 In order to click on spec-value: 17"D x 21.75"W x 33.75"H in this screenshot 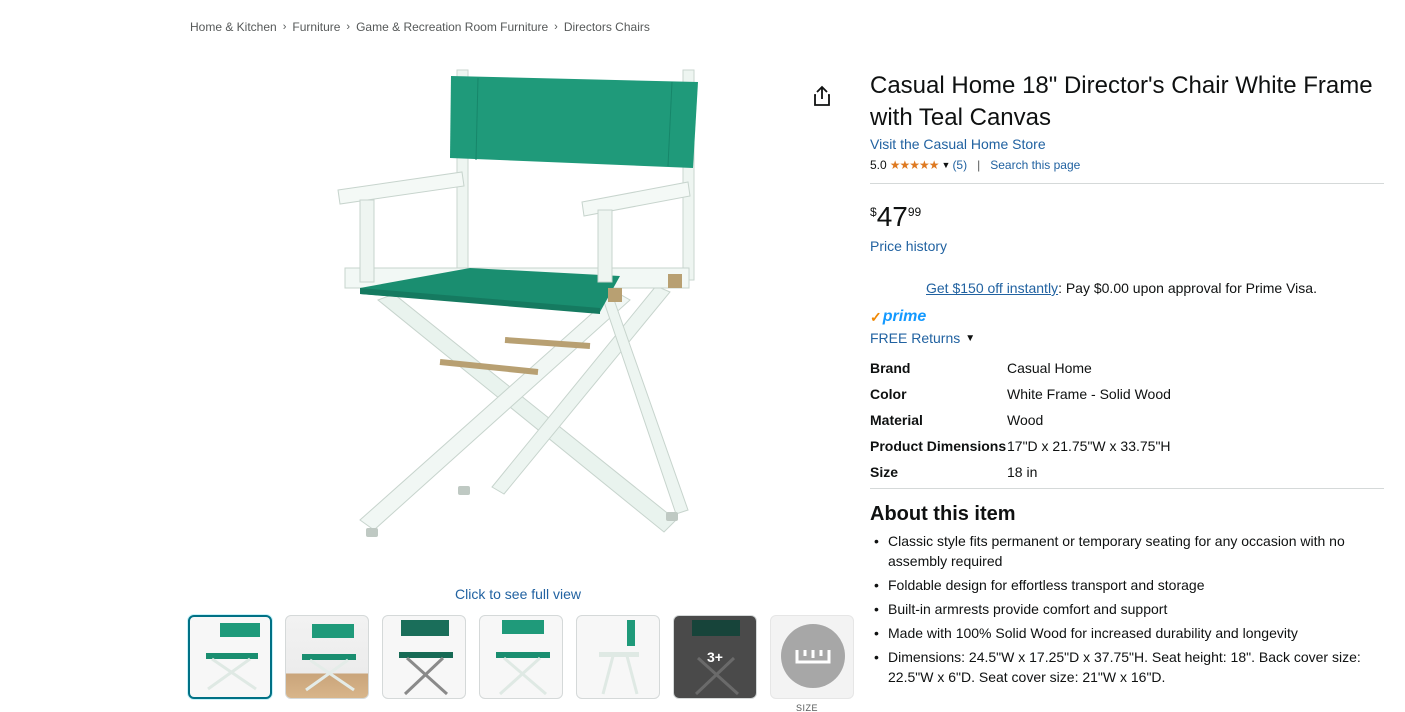, I will do `click(1089, 446)`.